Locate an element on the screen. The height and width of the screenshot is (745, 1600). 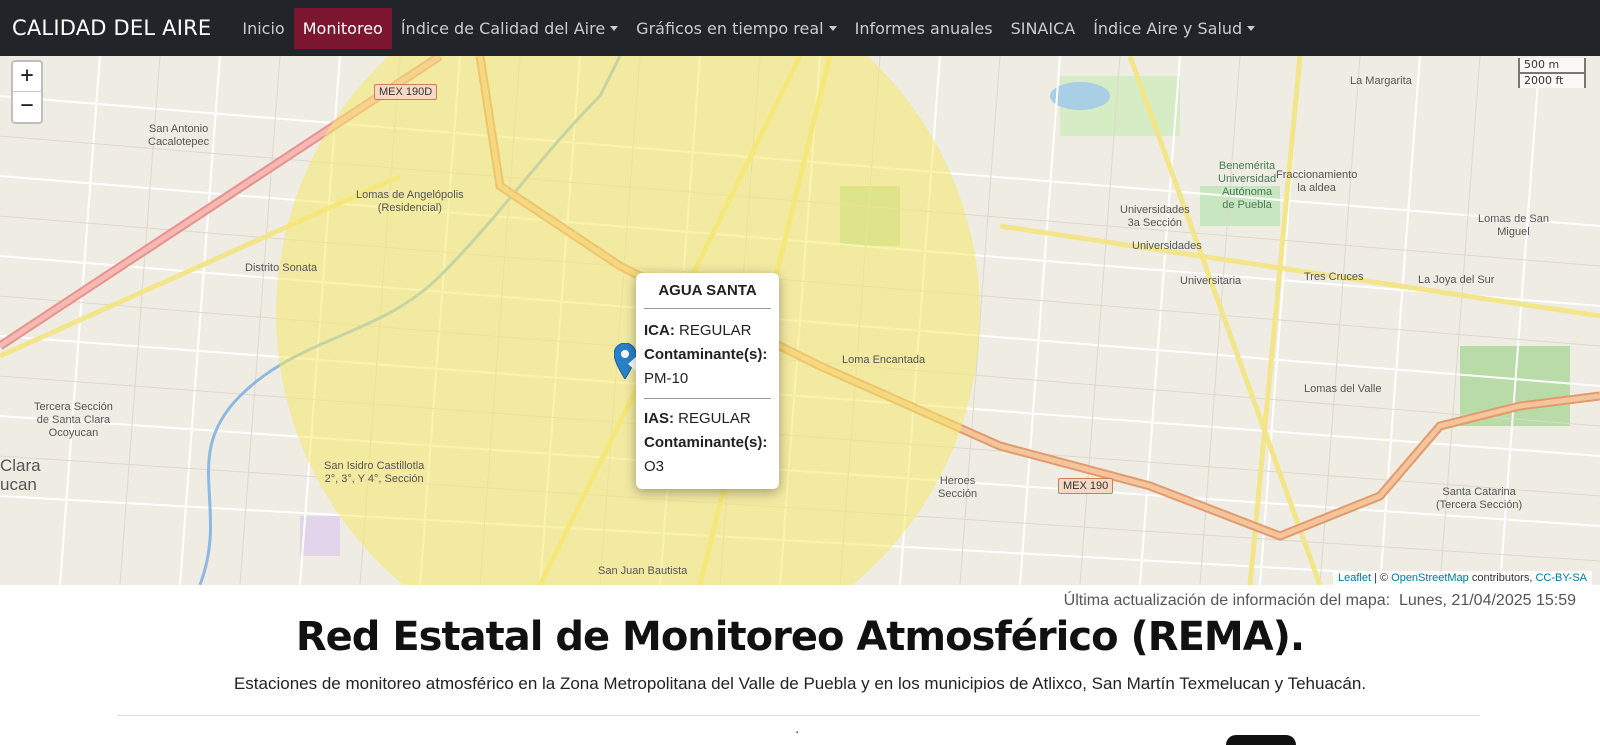
map-label-text: San Antonio Cacalotepec is located at coordinates (179, 135).